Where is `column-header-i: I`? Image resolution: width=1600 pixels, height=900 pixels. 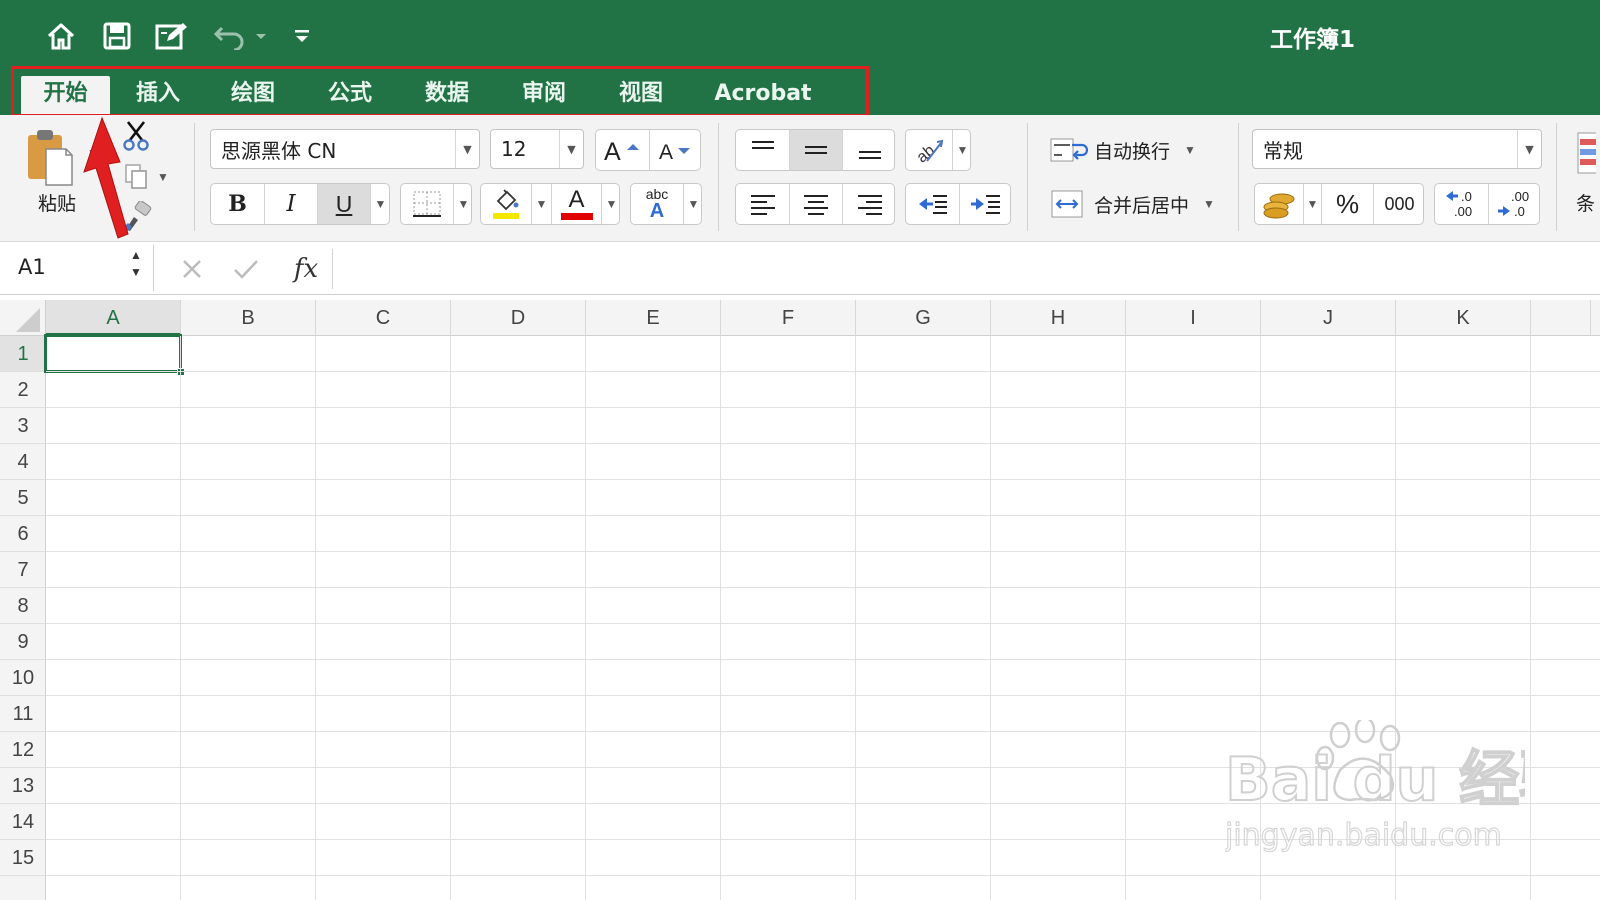
column-header-i: I is located at coordinates (1193, 318).